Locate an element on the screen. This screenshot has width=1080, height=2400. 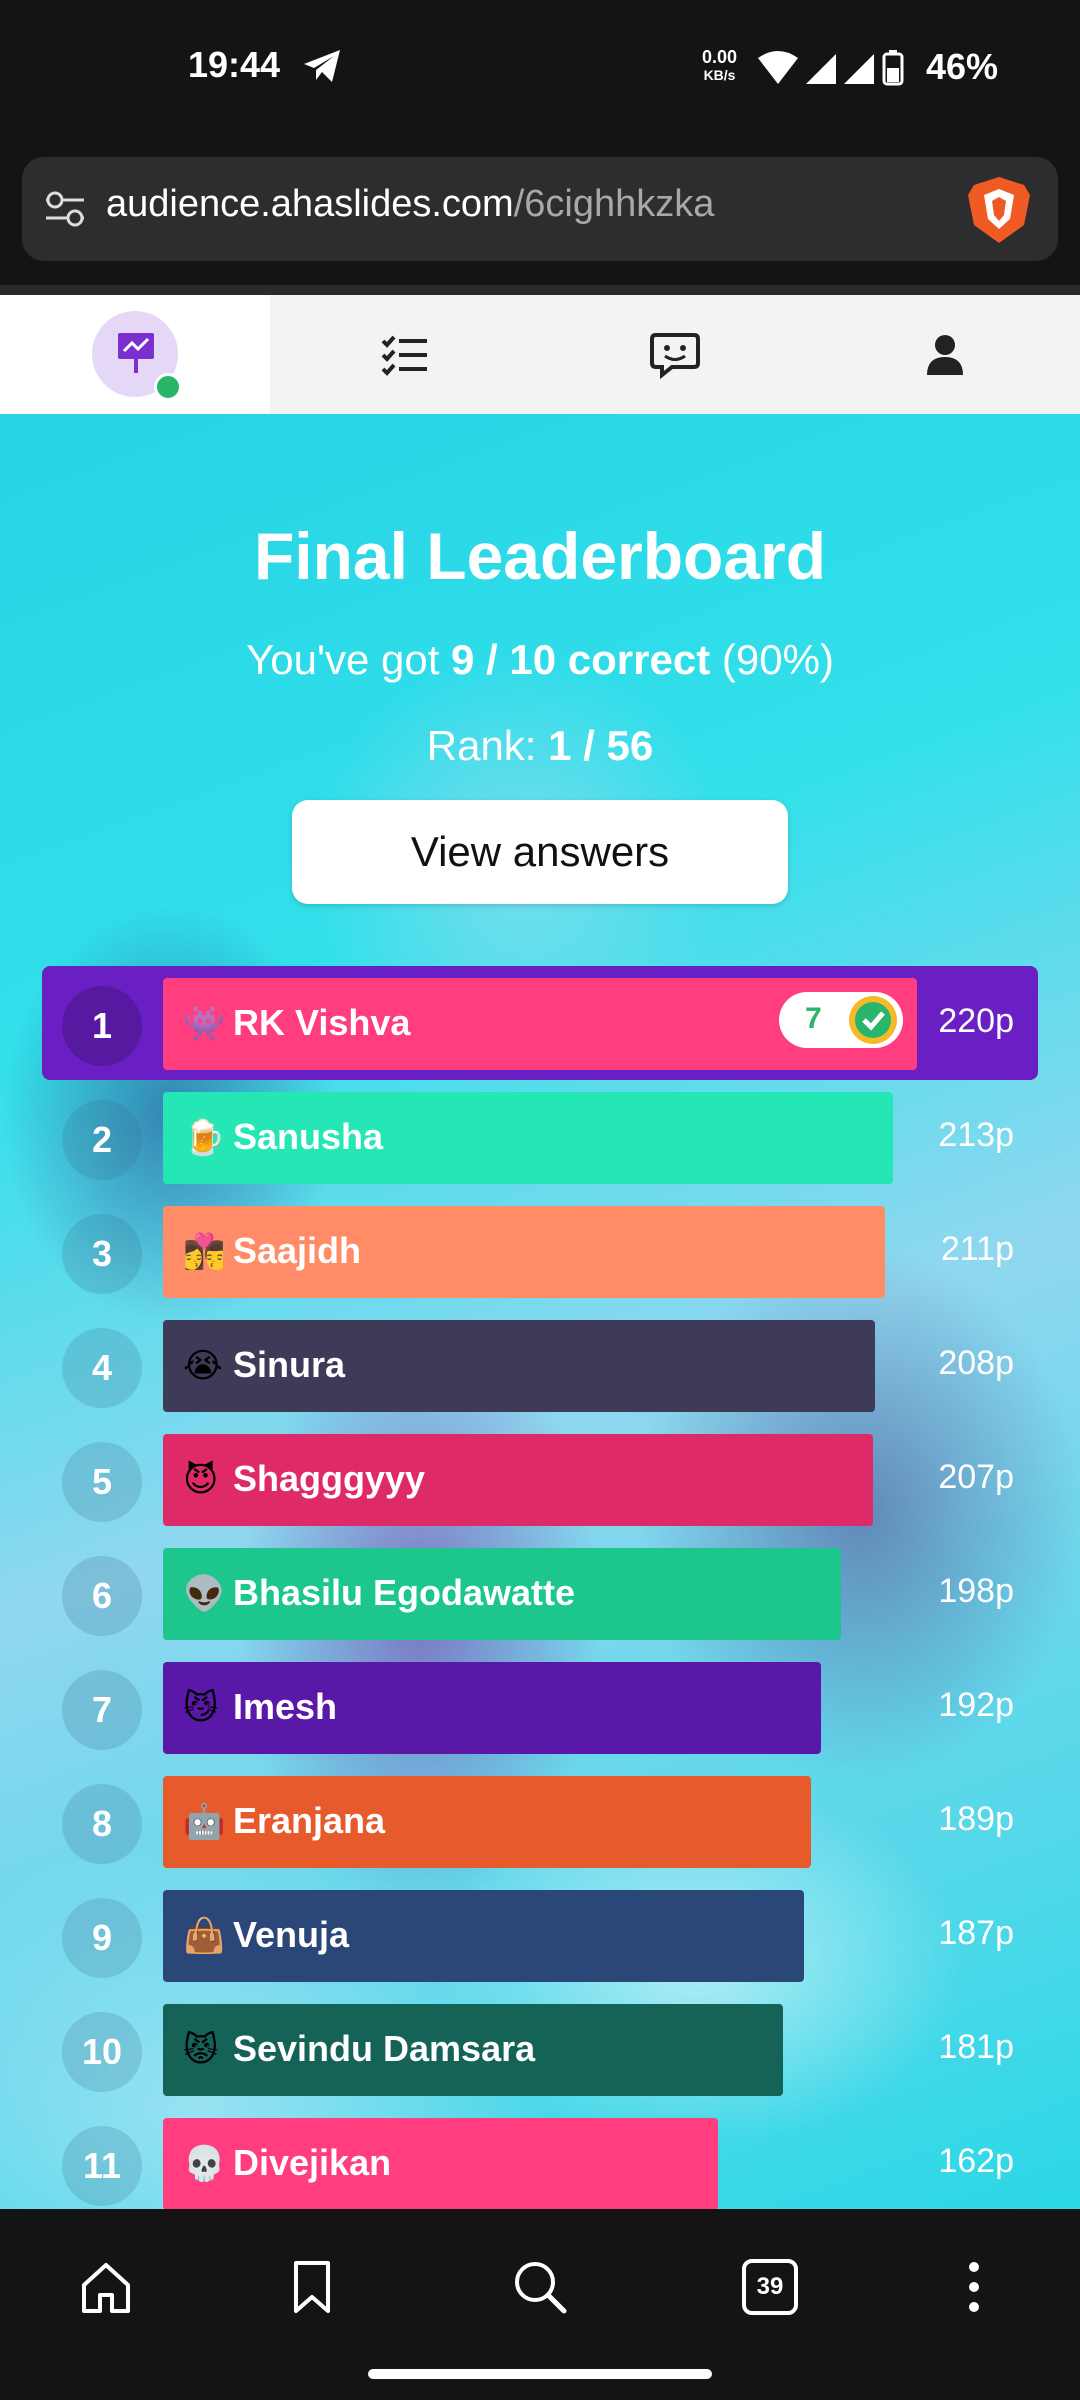
player-avatar-emoji: 💀 is located at coordinates (204, 2164).